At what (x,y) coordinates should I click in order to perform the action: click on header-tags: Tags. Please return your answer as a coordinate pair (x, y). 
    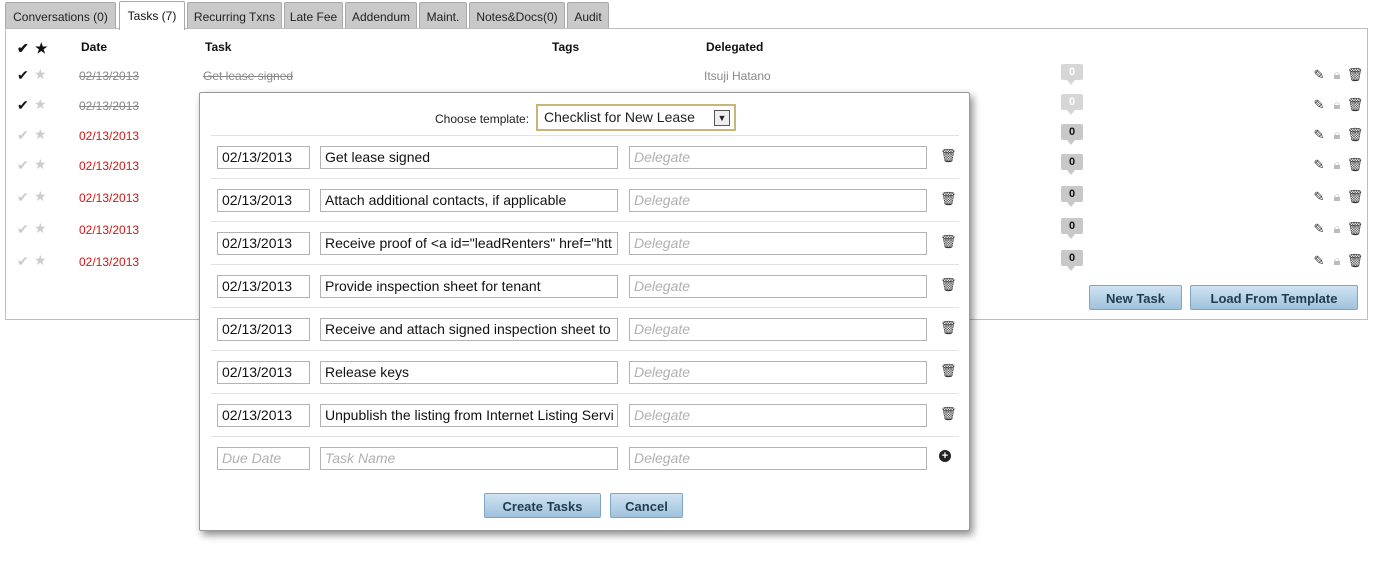
    Looking at the image, I should click on (565, 47).